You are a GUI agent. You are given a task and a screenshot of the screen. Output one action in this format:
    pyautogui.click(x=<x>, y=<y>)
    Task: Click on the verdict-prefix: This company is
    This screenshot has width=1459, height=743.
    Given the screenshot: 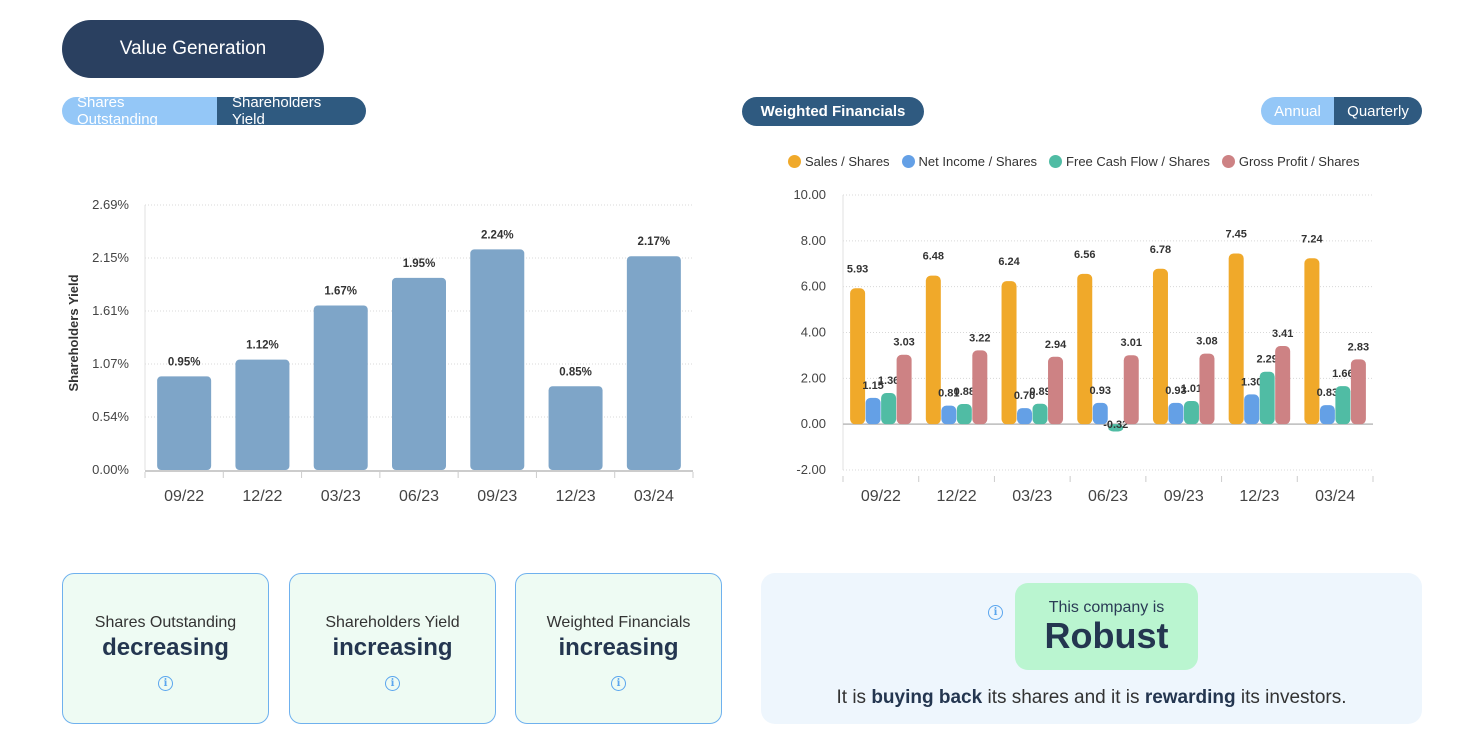 What is the action you would take?
    pyautogui.click(x=1106, y=607)
    